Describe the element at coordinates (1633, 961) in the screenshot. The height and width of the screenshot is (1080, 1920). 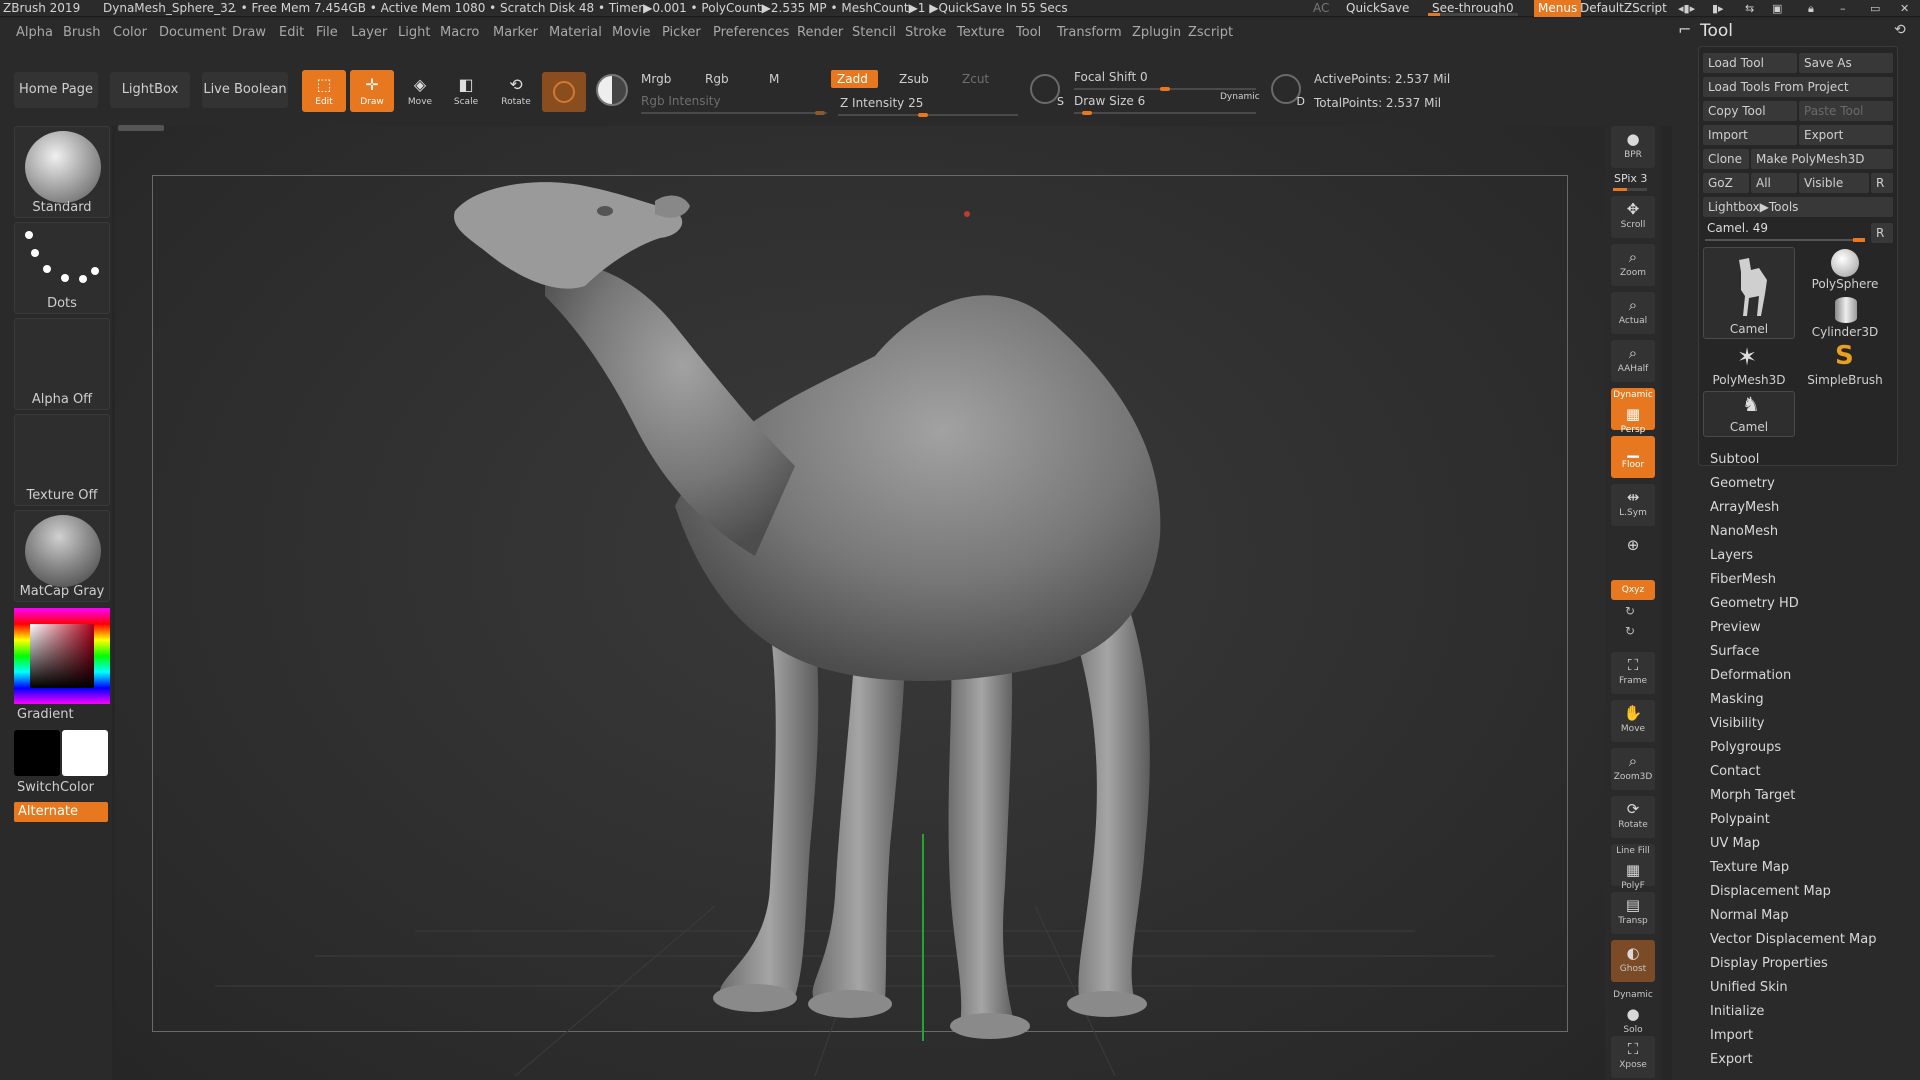
I see `ghost-button: ◐ Ghost` at that location.